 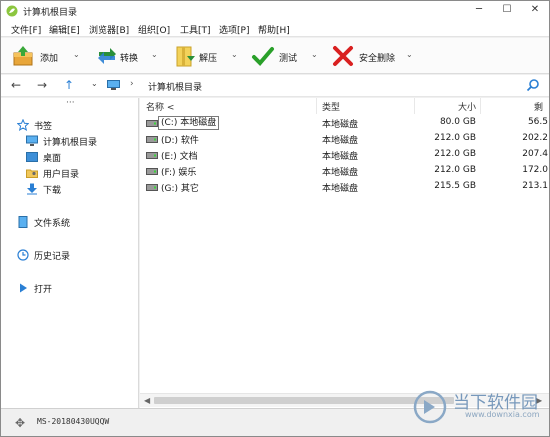 What do you see at coordinates (81, 173) in the screenshot?
I see `sidebar-item-user-folder: 用户目录` at bounding box center [81, 173].